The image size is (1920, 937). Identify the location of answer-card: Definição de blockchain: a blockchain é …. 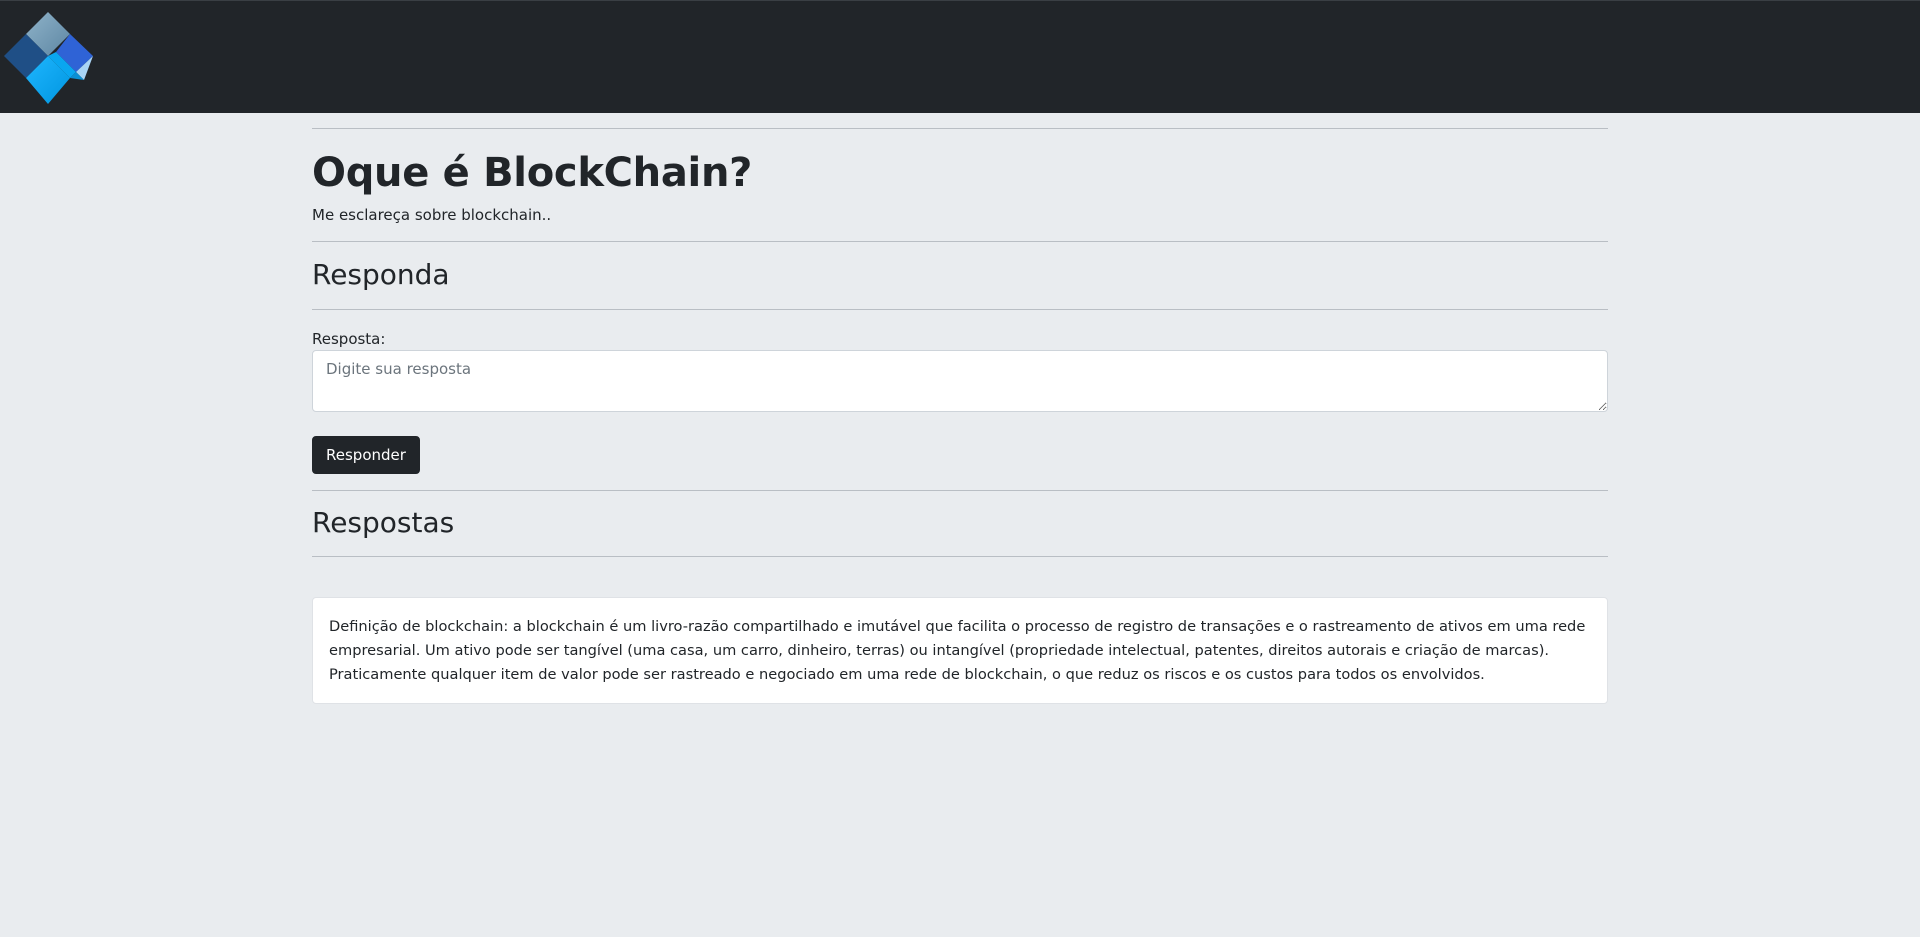
(960, 650).